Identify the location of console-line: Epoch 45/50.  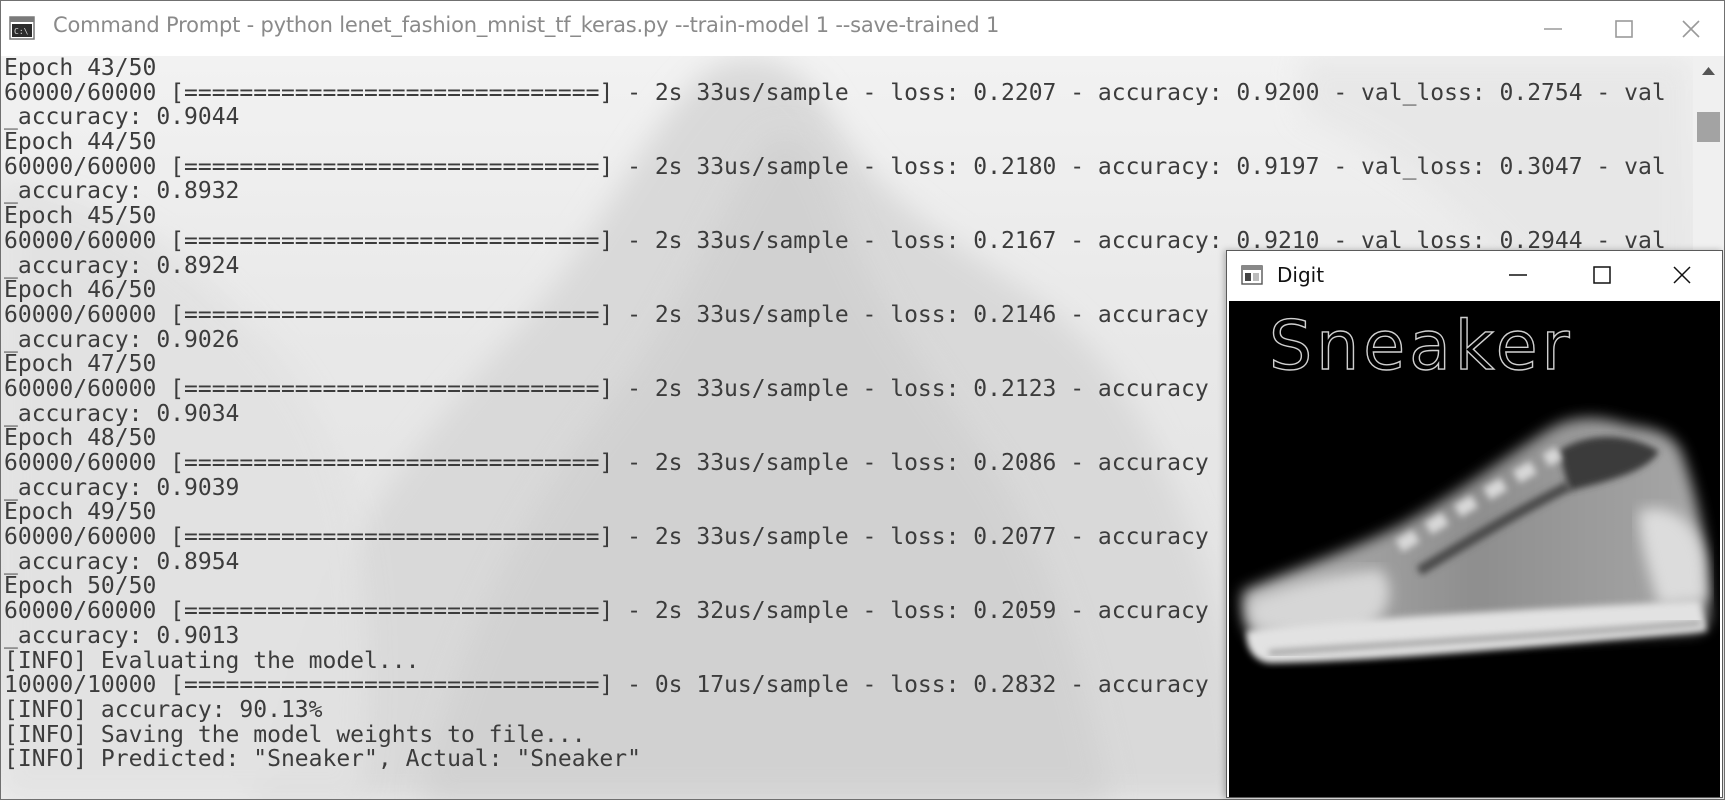
(80, 216).